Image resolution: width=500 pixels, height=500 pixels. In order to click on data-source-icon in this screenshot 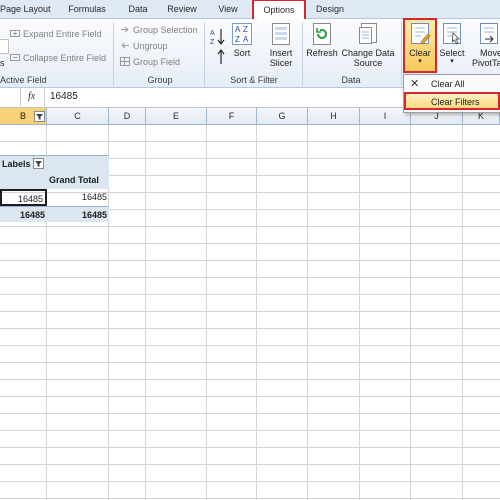, I will do `click(368, 34)`.